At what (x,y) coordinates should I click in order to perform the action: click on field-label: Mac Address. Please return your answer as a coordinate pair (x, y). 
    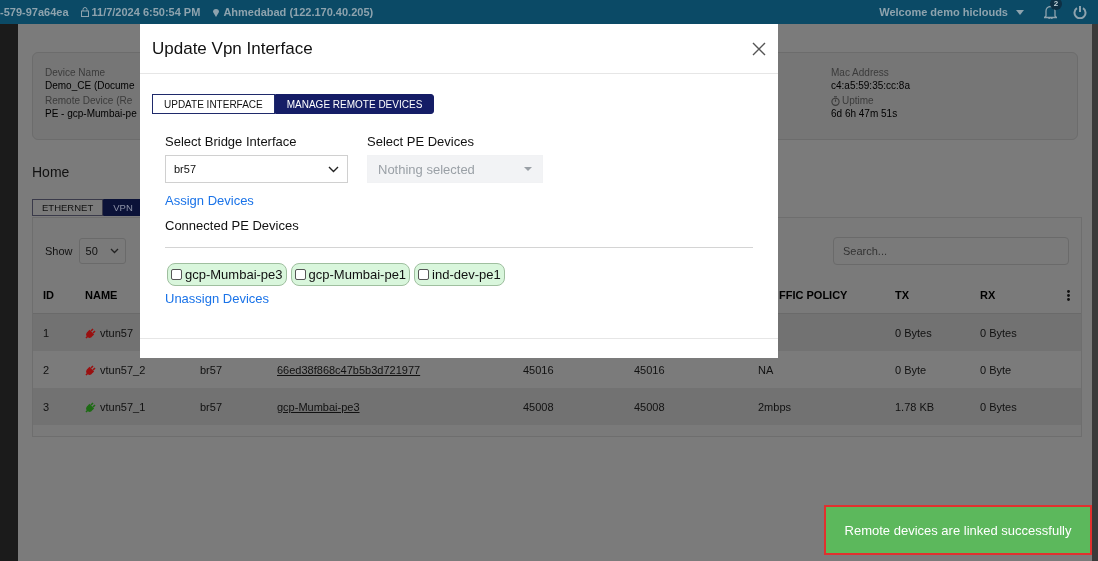
    Looking at the image, I should click on (860, 72).